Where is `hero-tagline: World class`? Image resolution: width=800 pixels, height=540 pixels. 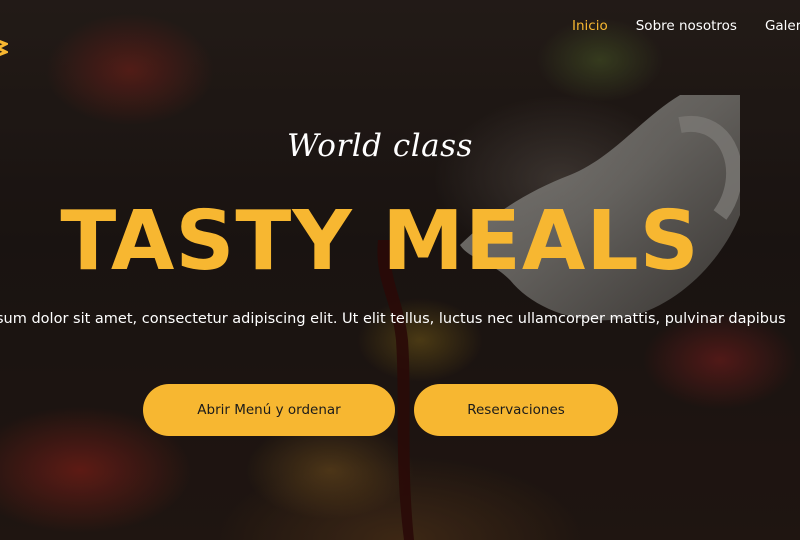 hero-tagline: World class is located at coordinates (380, 146).